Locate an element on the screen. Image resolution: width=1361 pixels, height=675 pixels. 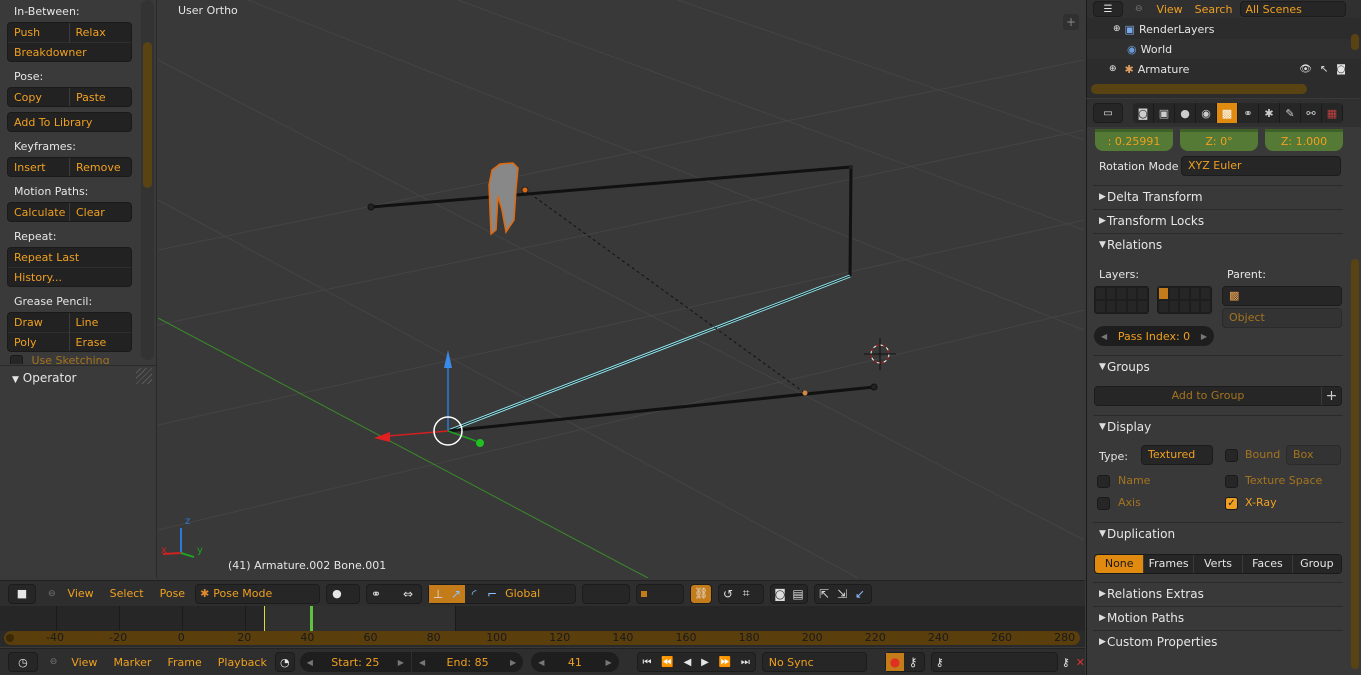
next-keyframe-icon: ⏩ is located at coordinates (725, 662).